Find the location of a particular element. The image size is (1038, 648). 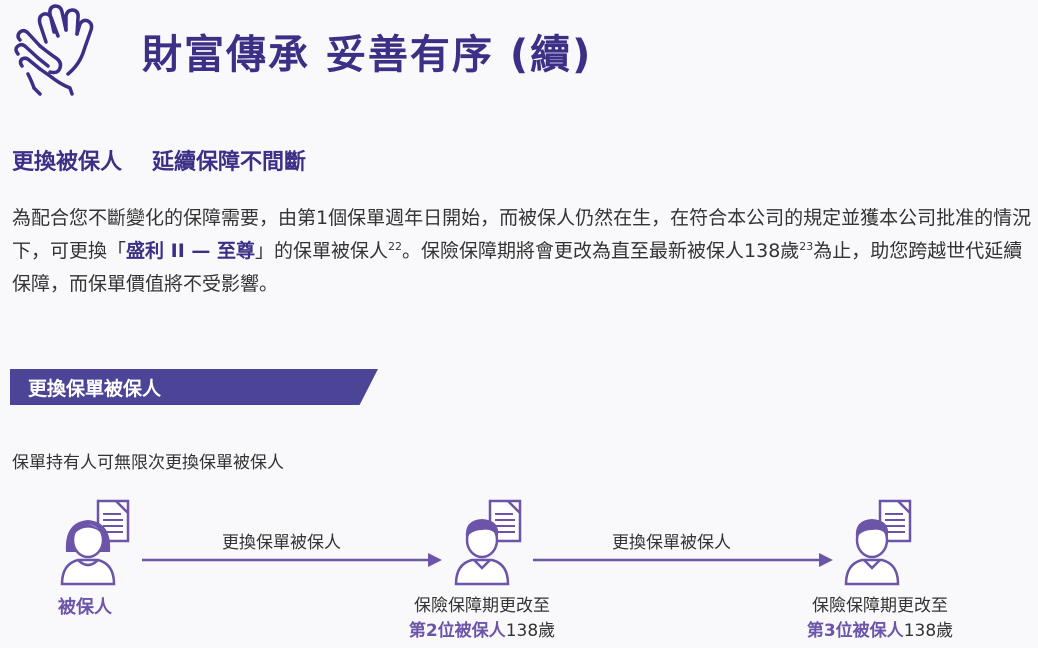

caption-second-insured: 保險保障期更改至 第2位被保人138歲 is located at coordinates (482, 619).